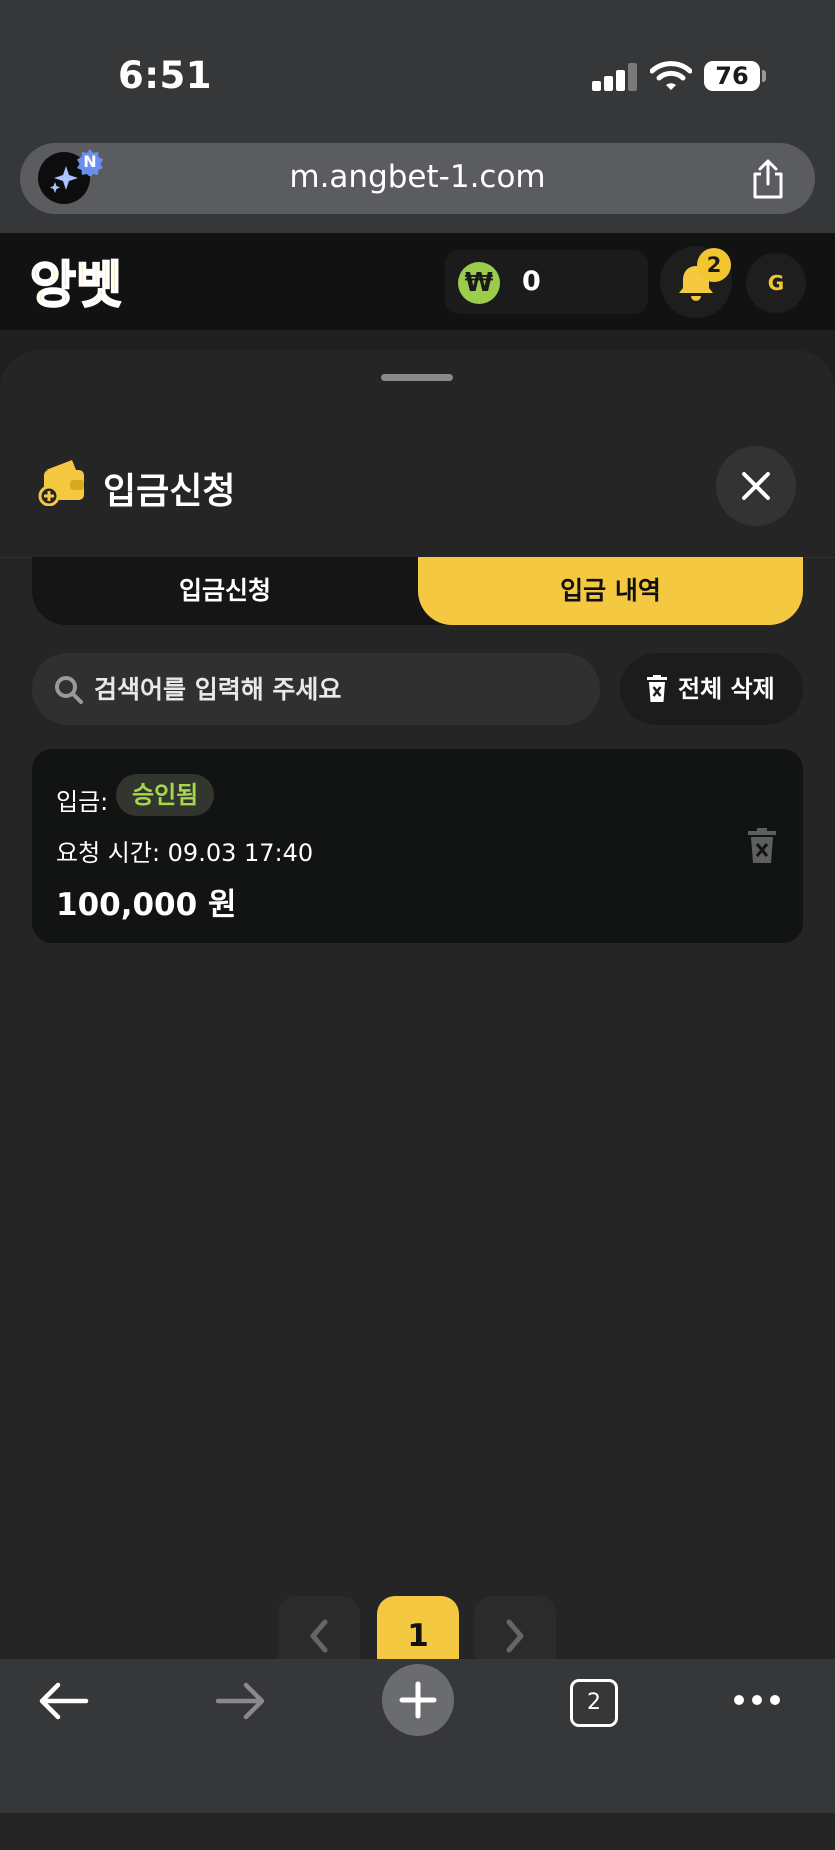 This screenshot has height=1850, width=835. Describe the element at coordinates (531, 281) in the screenshot. I see `balance-amount: 0` at that location.